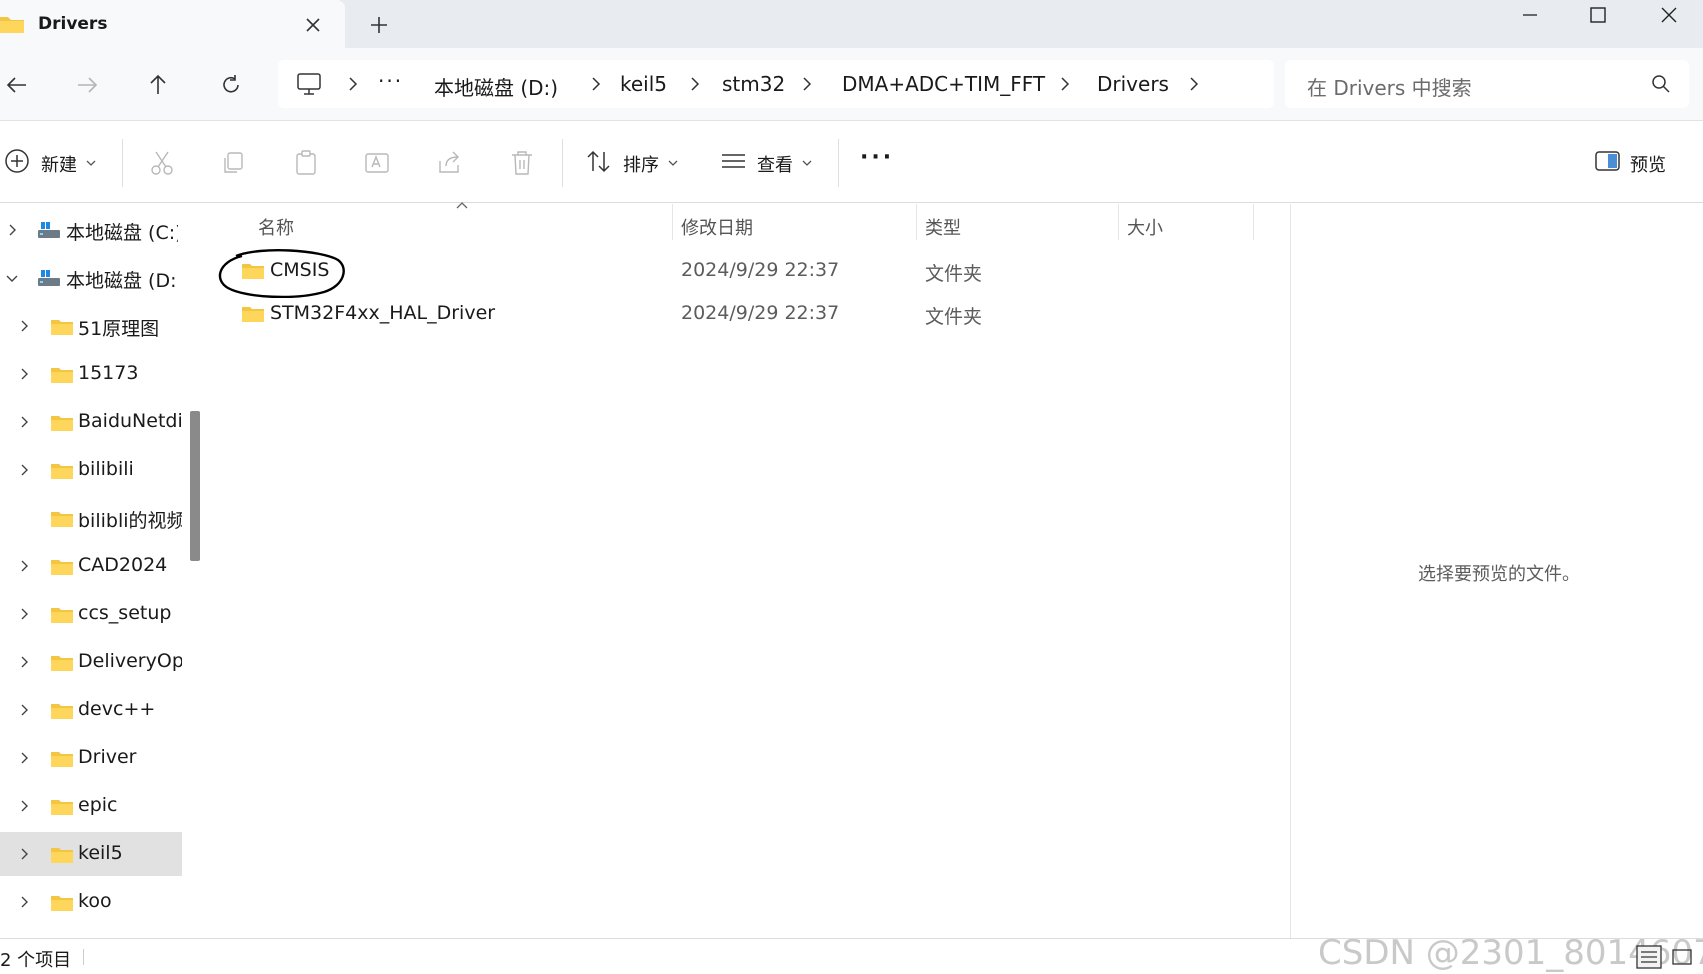  What do you see at coordinates (91, 758) in the screenshot?
I see `sidebar-item: Driver` at bounding box center [91, 758].